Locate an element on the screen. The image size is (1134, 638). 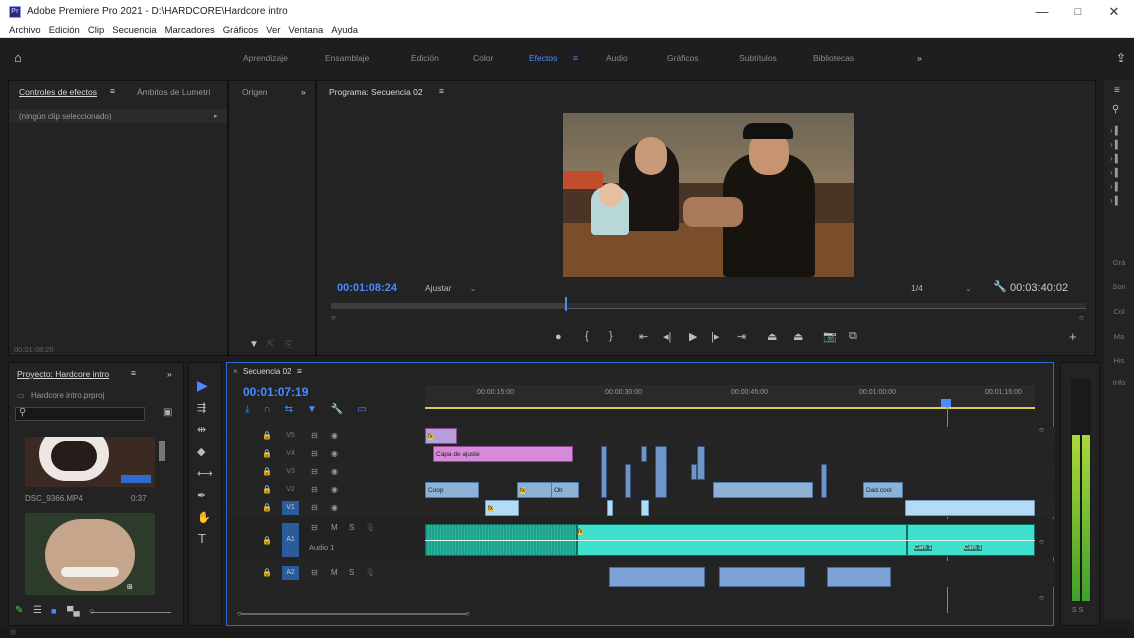
workspace-graficos: Gráficos is located at coordinates (683, 58).